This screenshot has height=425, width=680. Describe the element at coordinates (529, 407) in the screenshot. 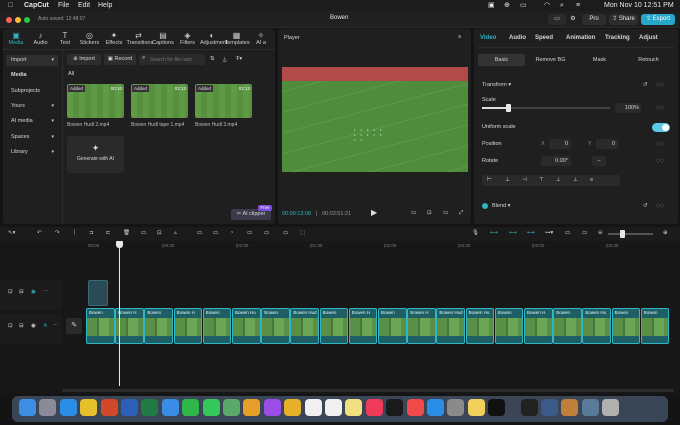

I see `activity-icon` at that location.